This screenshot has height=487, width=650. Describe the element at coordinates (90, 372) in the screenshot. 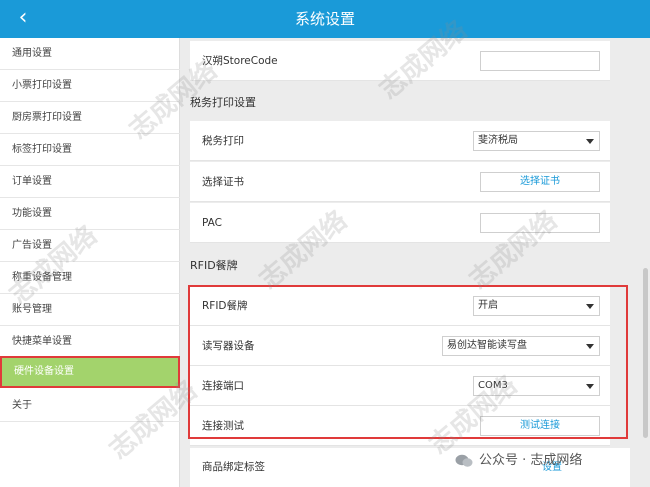

I see `sidebar-item-hardware: 硬件设备设置` at that location.